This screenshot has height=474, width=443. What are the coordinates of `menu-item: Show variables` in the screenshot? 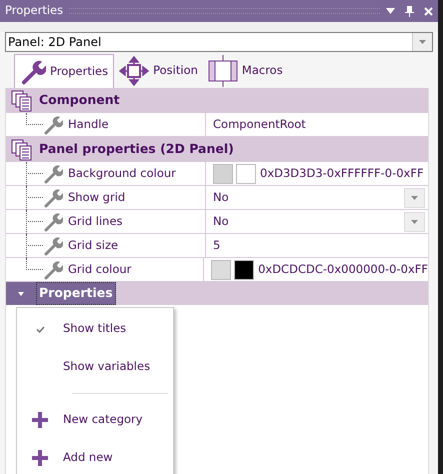 It's located at (95, 367).